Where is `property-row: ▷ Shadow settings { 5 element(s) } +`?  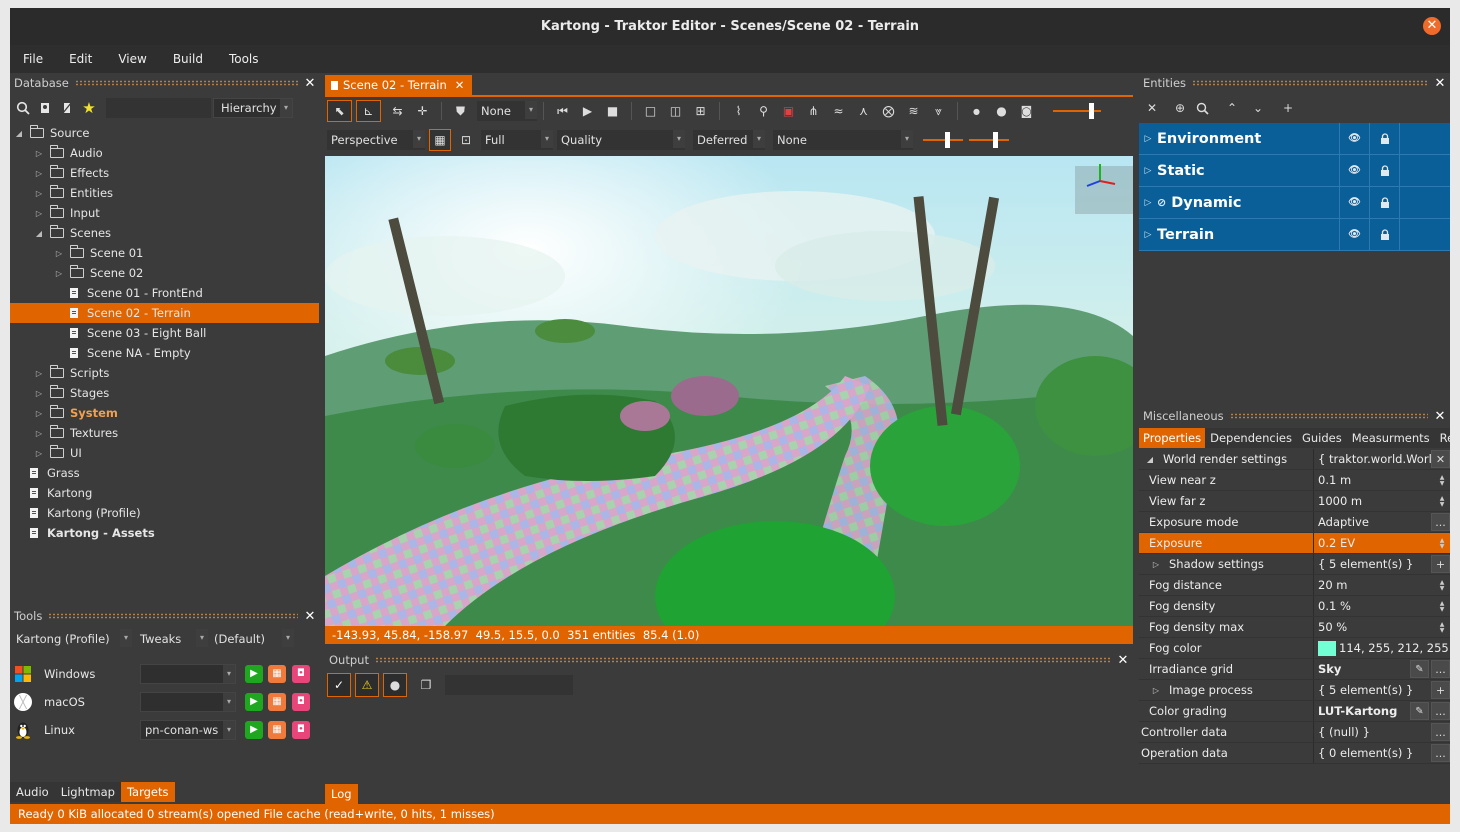
property-row: ▷ Shadow settings { 5 element(s) } + is located at coordinates (1294, 564).